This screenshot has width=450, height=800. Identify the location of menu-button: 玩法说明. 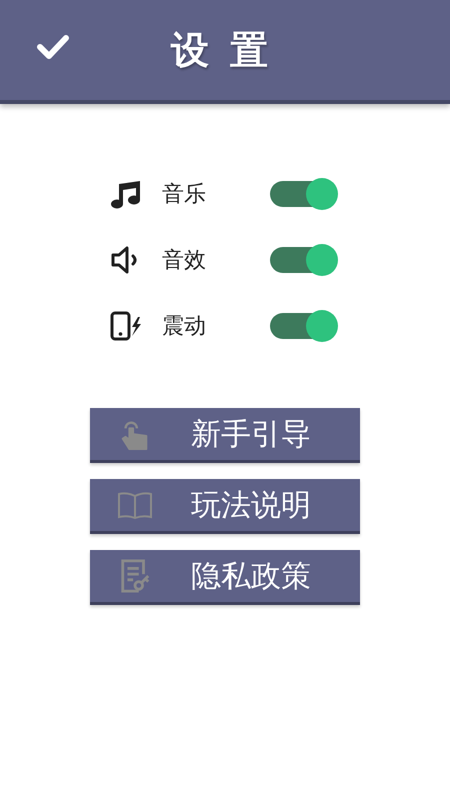
(225, 506).